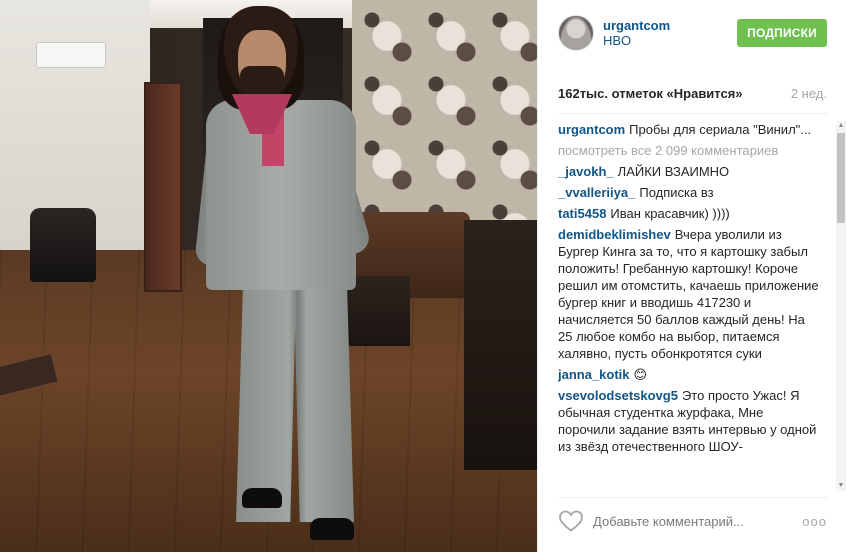 The height and width of the screenshot is (552, 847). What do you see at coordinates (618, 395) in the screenshot?
I see `comment-user: vsevolodsetskovg5` at bounding box center [618, 395].